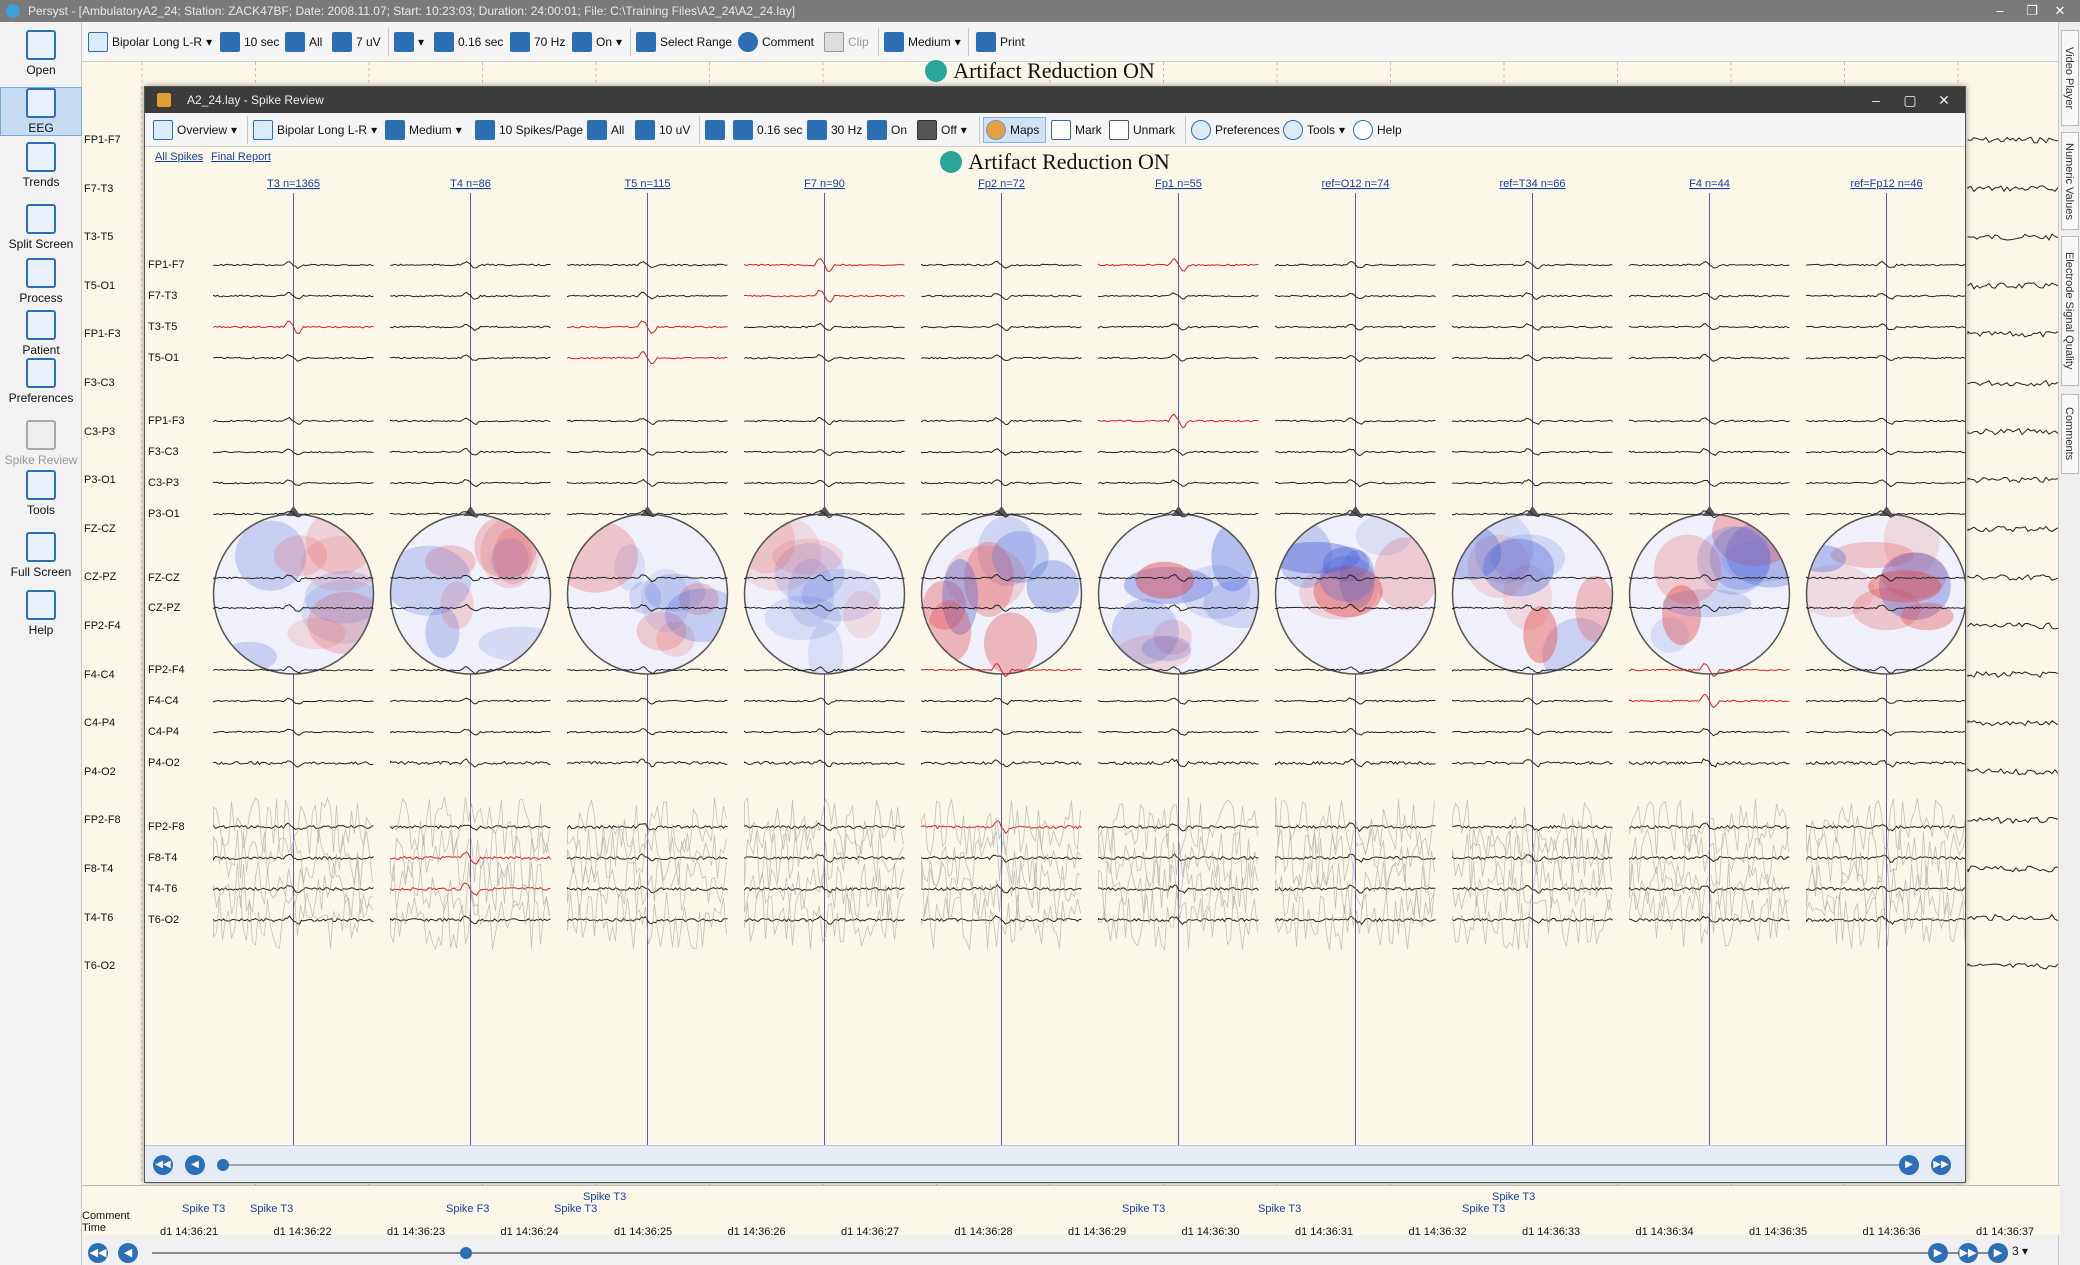  Describe the element at coordinates (41, 325) in the screenshot. I see `patient-icon` at that location.